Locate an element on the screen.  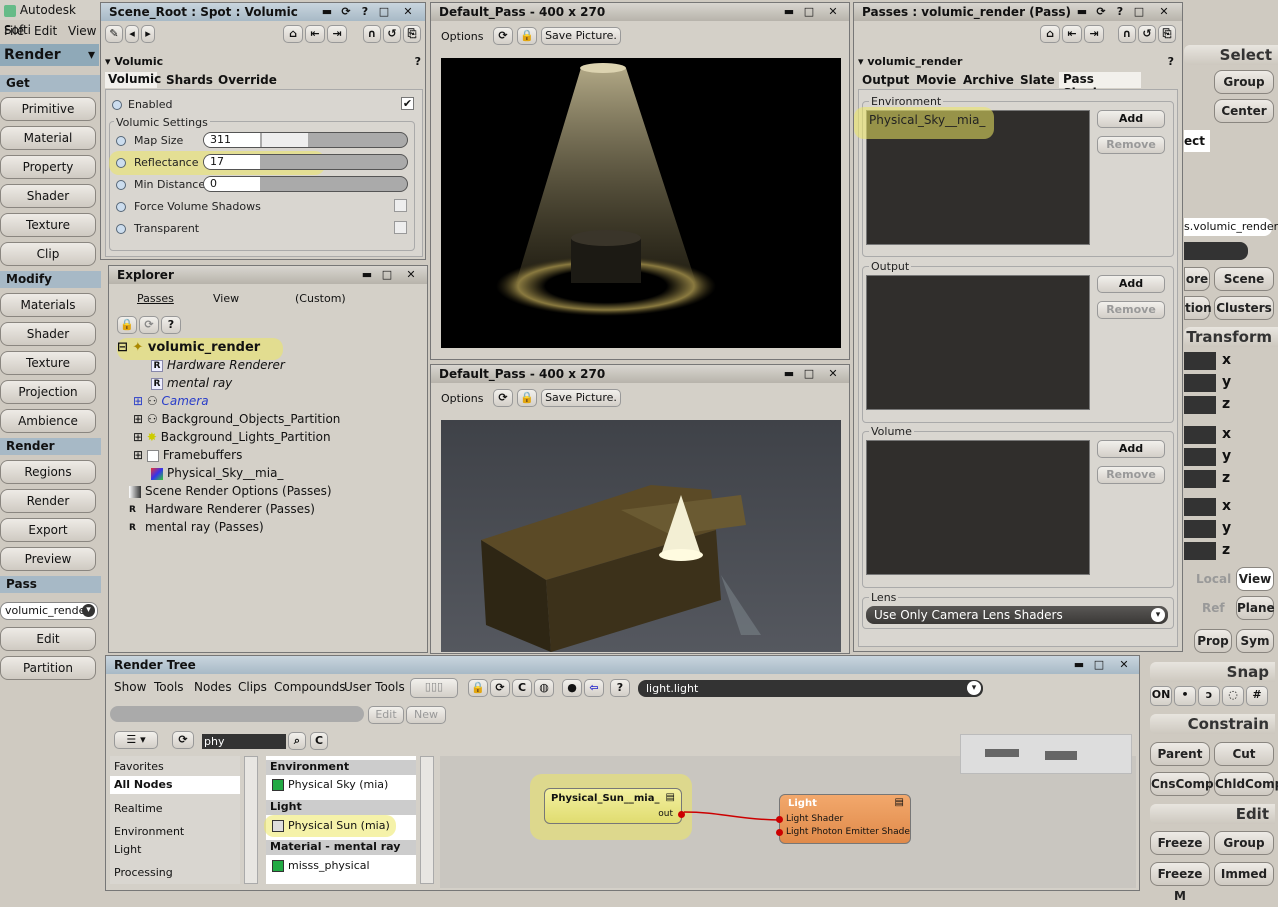
tree-edit-button: Edit is located at coordinates (386, 715).